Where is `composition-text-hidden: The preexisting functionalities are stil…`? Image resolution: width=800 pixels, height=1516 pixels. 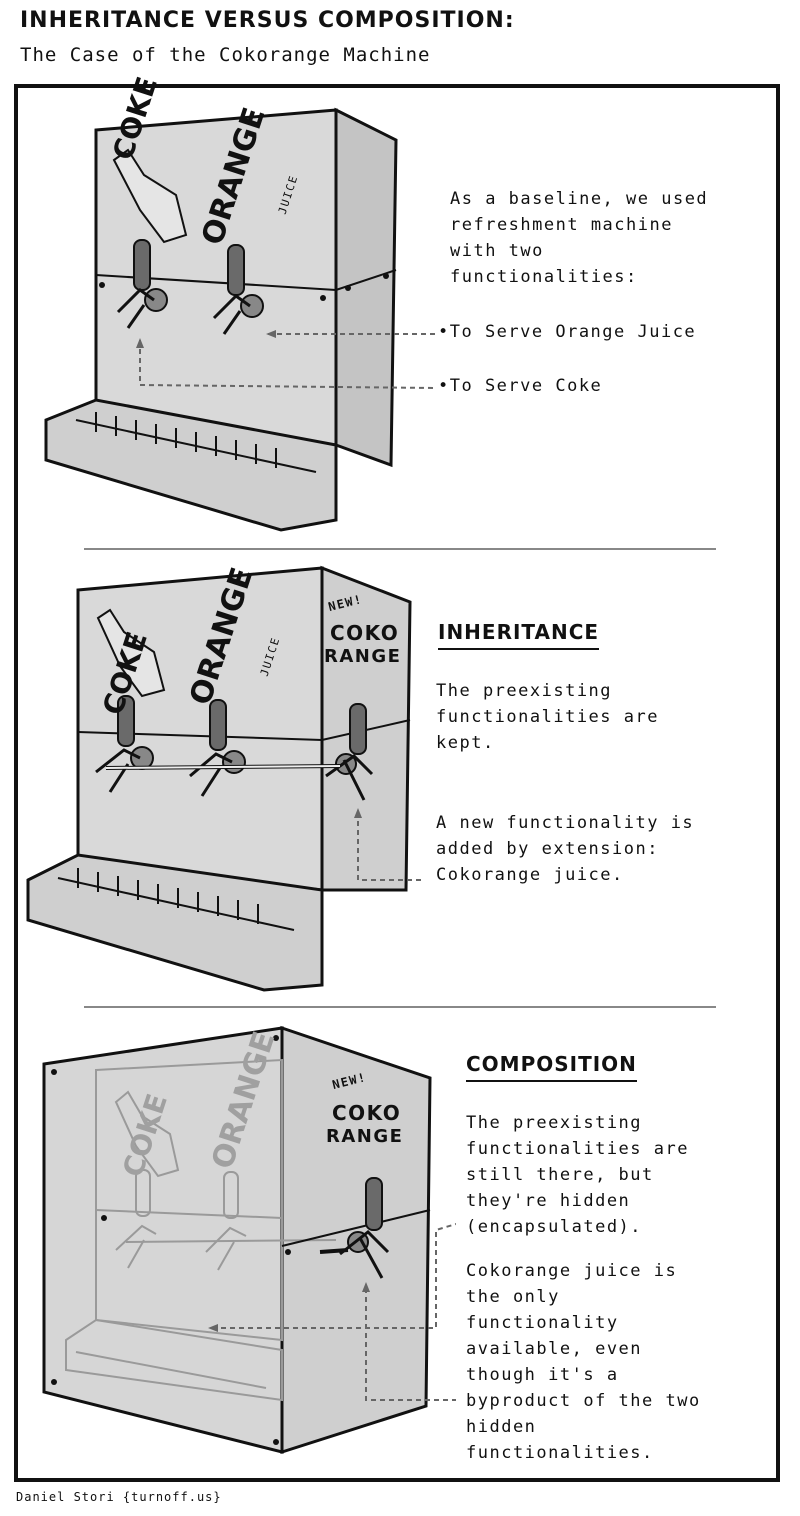
composition-text-hidden: The preexisting functionalities are stil… is located at coordinates (577, 1175).